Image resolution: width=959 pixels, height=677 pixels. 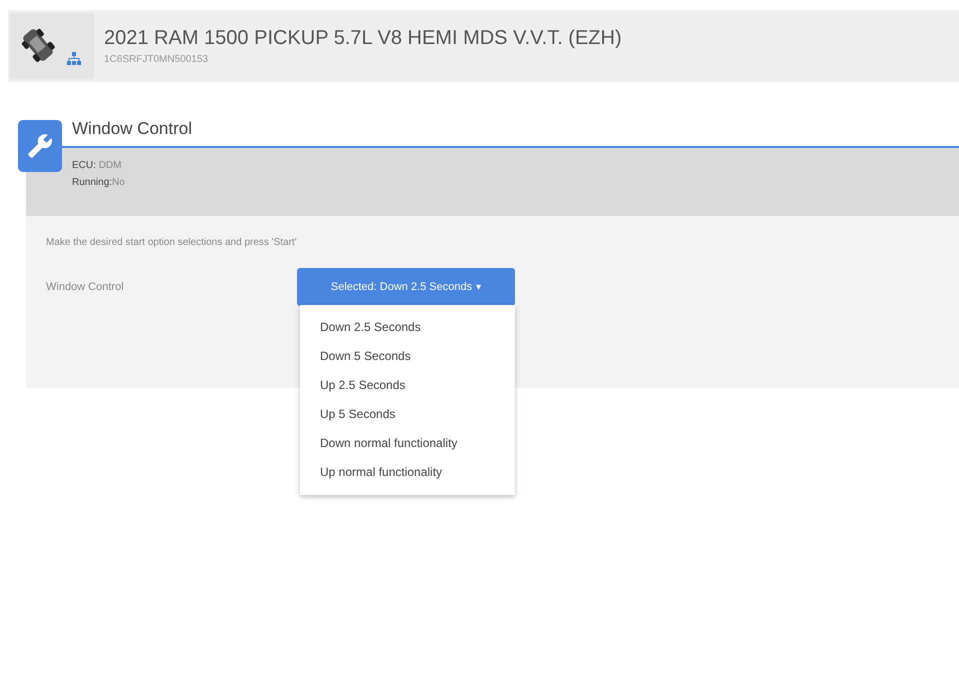 I want to click on menu-item: Down 5 Seconds, so click(x=407, y=356).